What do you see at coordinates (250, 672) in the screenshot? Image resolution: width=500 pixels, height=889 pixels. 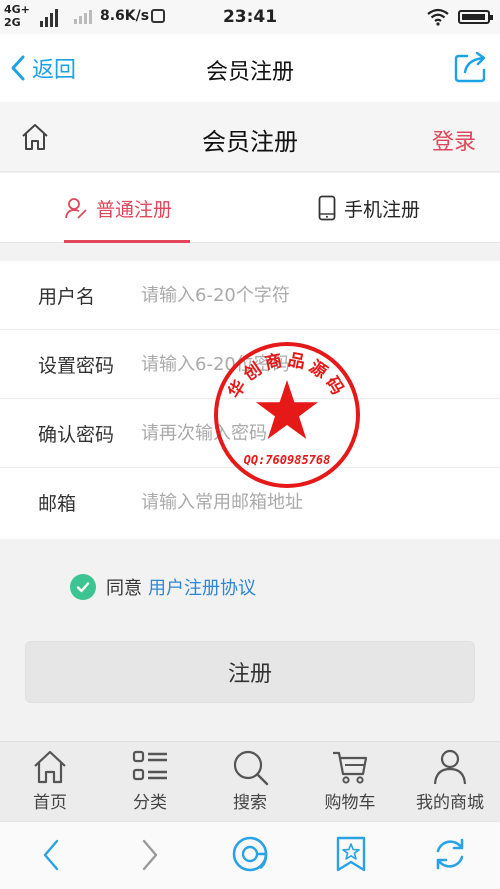 I see `register-button: 注册` at bounding box center [250, 672].